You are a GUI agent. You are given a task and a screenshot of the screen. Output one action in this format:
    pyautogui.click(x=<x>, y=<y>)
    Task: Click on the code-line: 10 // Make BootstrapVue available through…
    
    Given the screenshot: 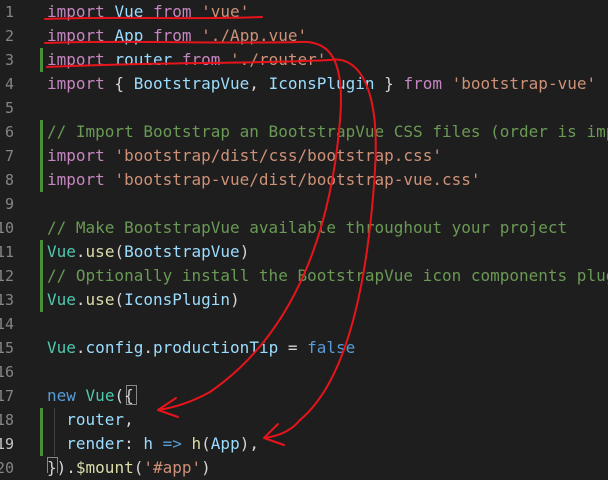 What is the action you would take?
    pyautogui.click(x=304, y=228)
    